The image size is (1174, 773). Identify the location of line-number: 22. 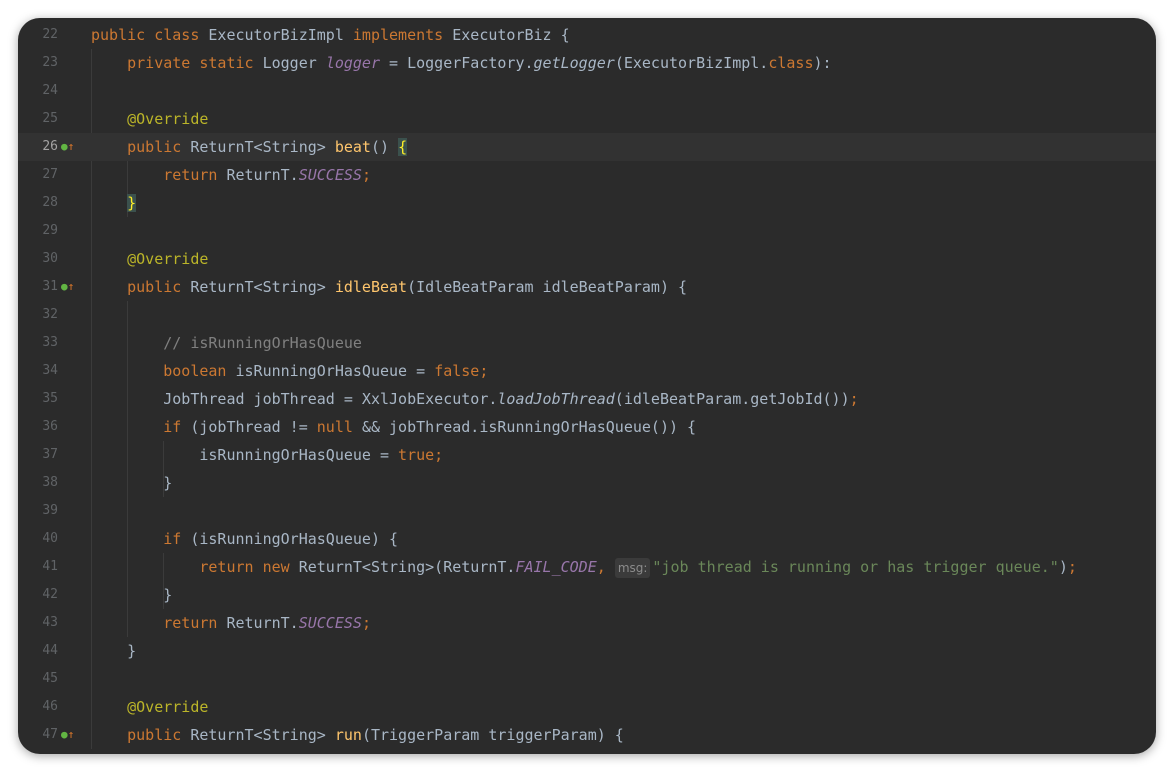
(38, 35).